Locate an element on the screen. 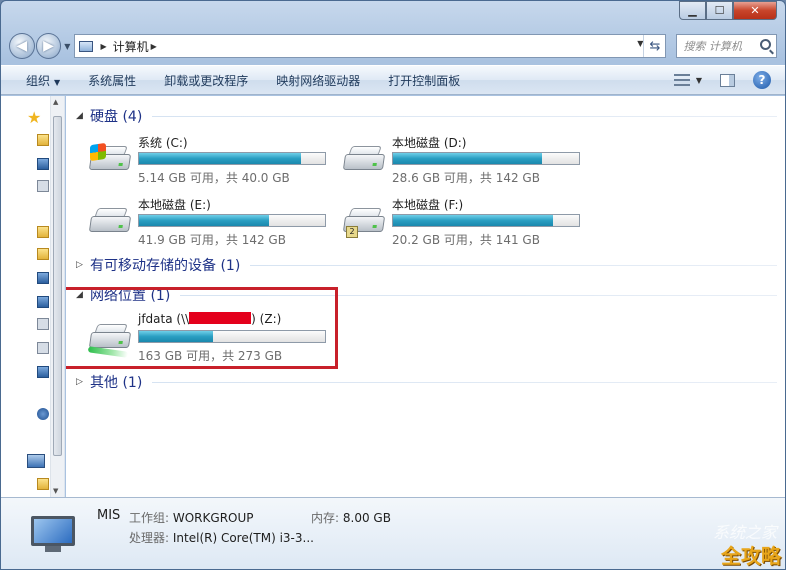 The height and width of the screenshot is (570, 786). forward-button: ▶ is located at coordinates (48, 46).